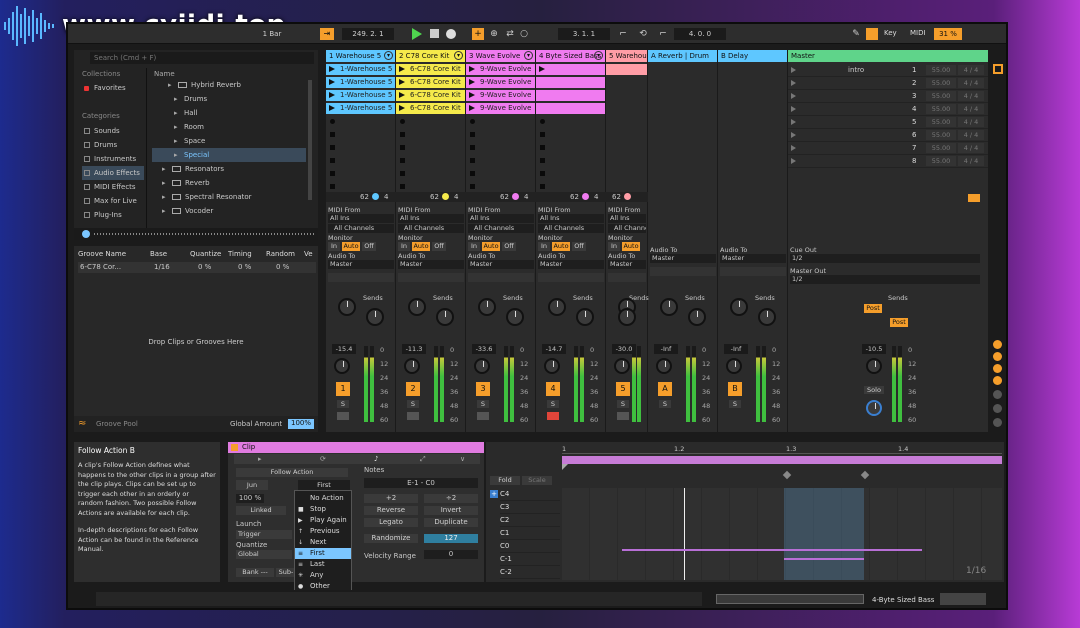  What do you see at coordinates (626, 56) in the screenshot?
I see `track-header: 5 Warehou` at bounding box center [626, 56].